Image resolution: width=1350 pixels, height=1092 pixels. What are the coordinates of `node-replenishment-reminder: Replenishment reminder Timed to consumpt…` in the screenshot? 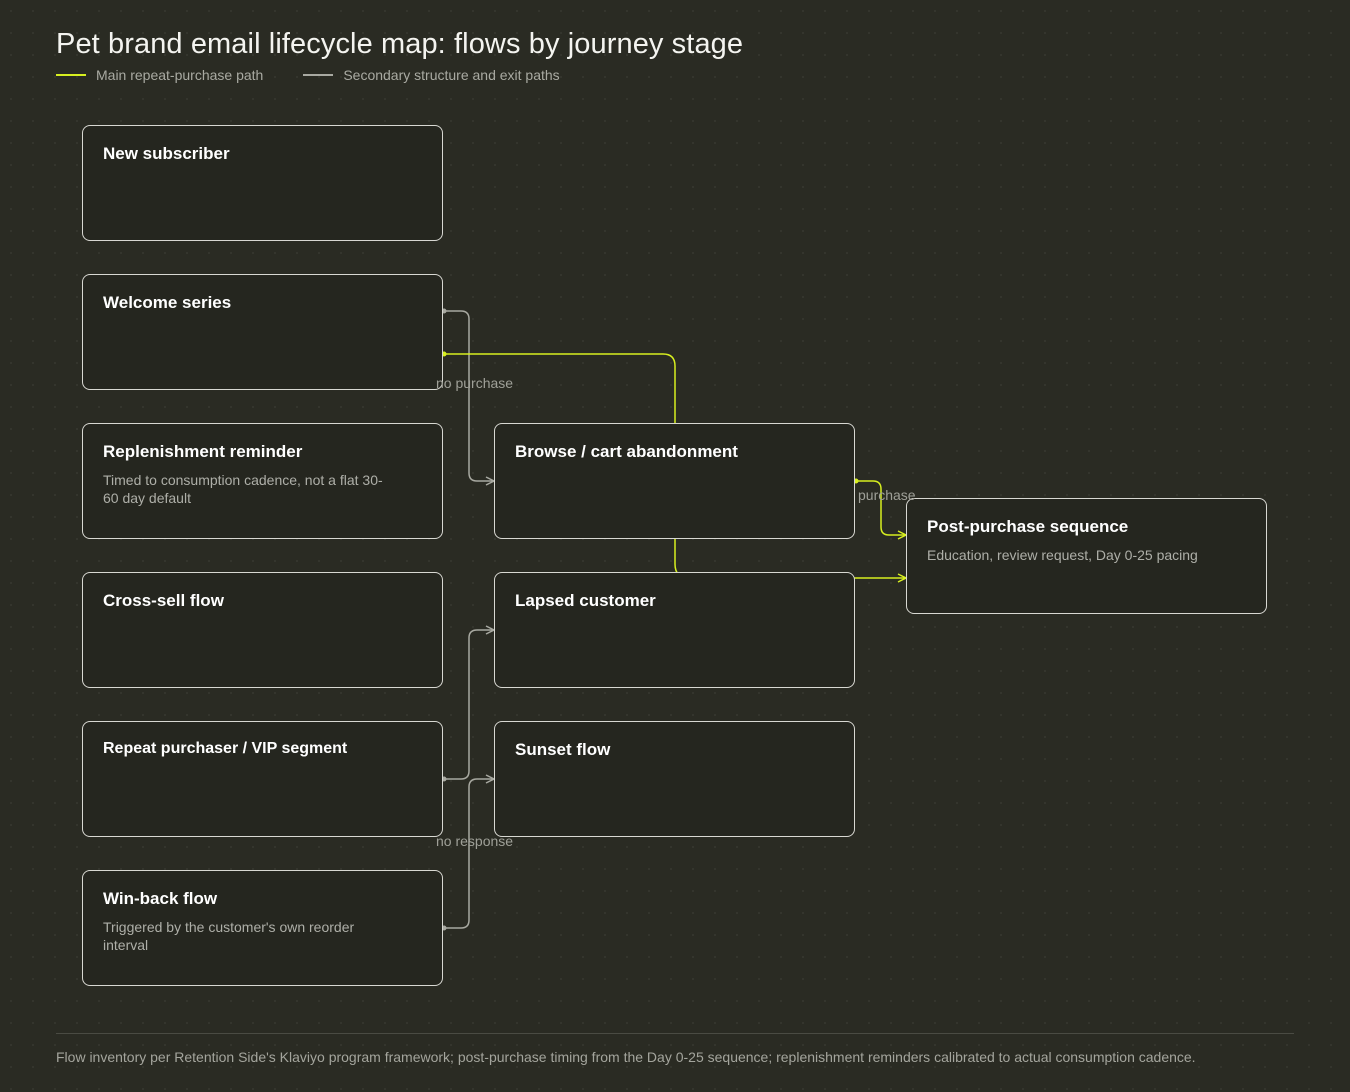 It's located at (262, 481).